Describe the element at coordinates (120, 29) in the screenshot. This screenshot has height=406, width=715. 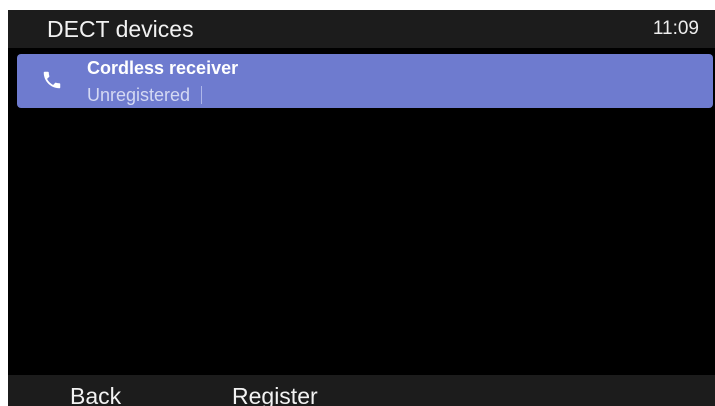
I see `page-title: DECT devices` at that location.